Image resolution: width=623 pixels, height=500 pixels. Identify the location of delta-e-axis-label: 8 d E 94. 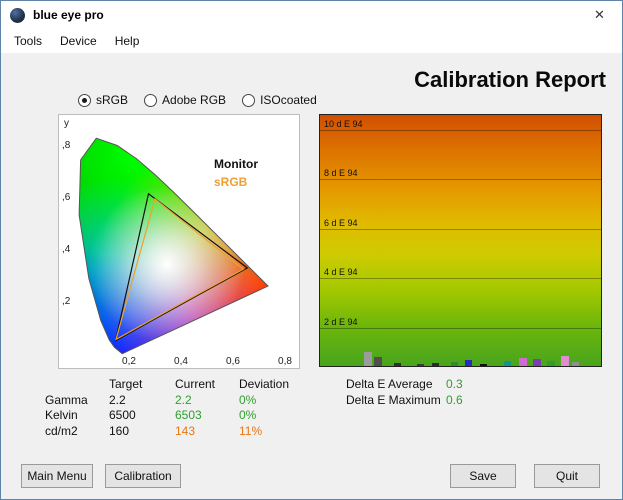
(341, 173).